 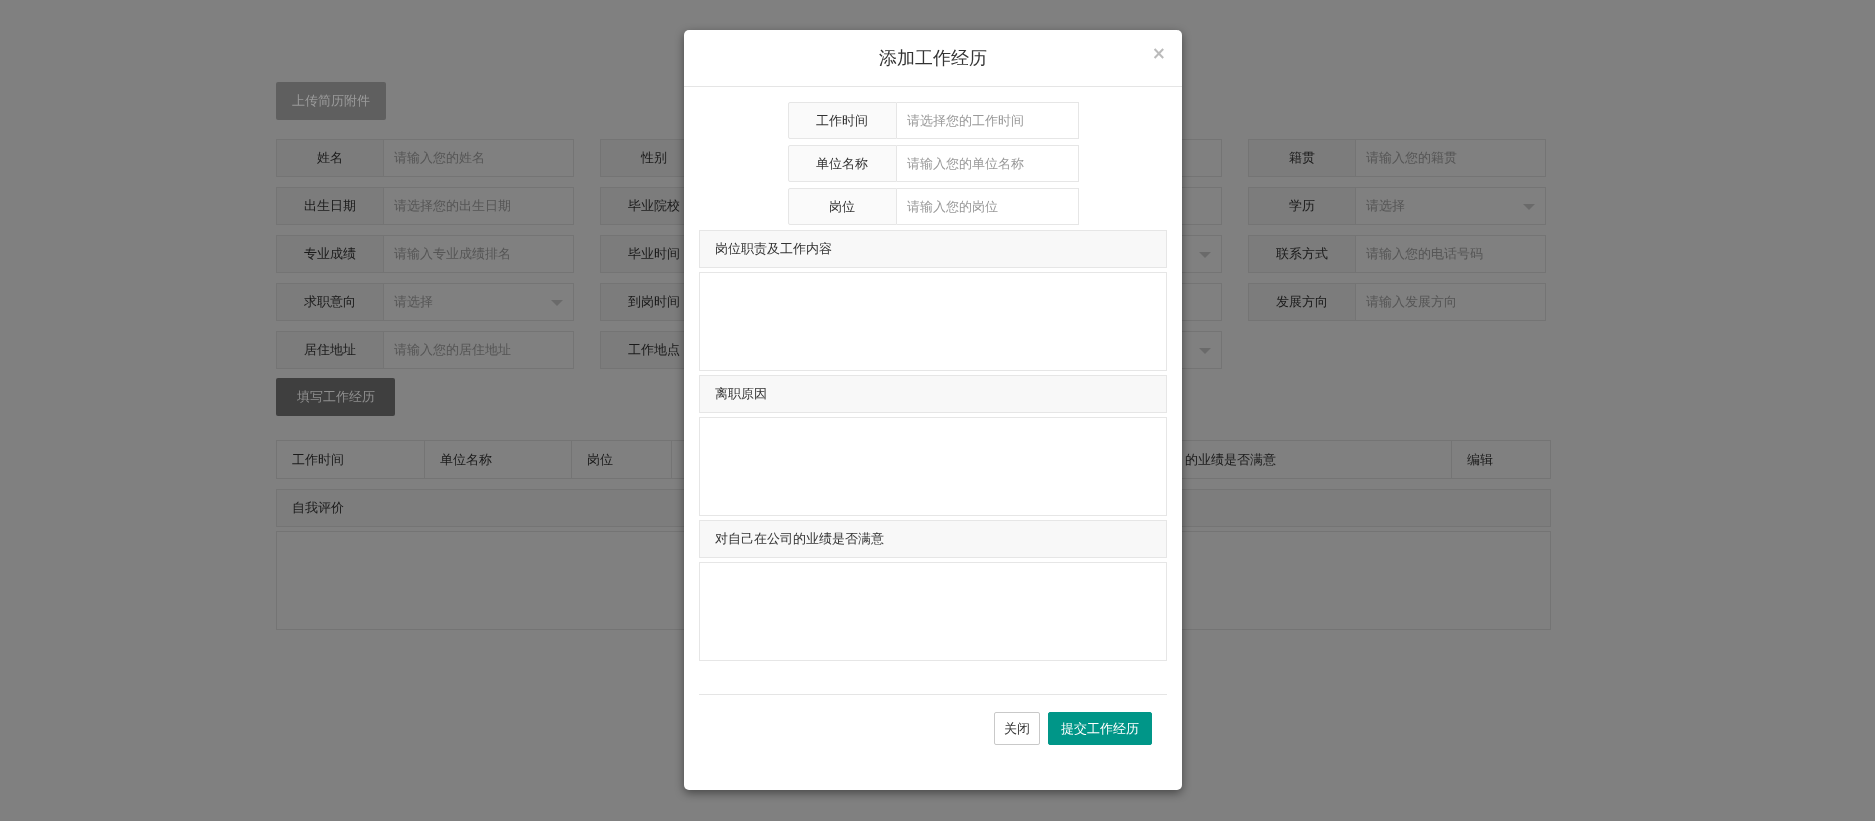 What do you see at coordinates (987, 206) in the screenshot?
I see `input-field: 请输入您的岗位` at bounding box center [987, 206].